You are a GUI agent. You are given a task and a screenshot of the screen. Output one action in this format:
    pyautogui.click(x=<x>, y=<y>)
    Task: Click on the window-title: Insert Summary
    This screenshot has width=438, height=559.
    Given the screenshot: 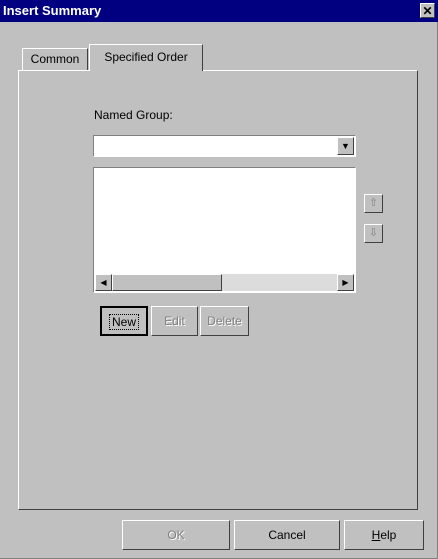 What is the action you would take?
    pyautogui.click(x=52, y=10)
    